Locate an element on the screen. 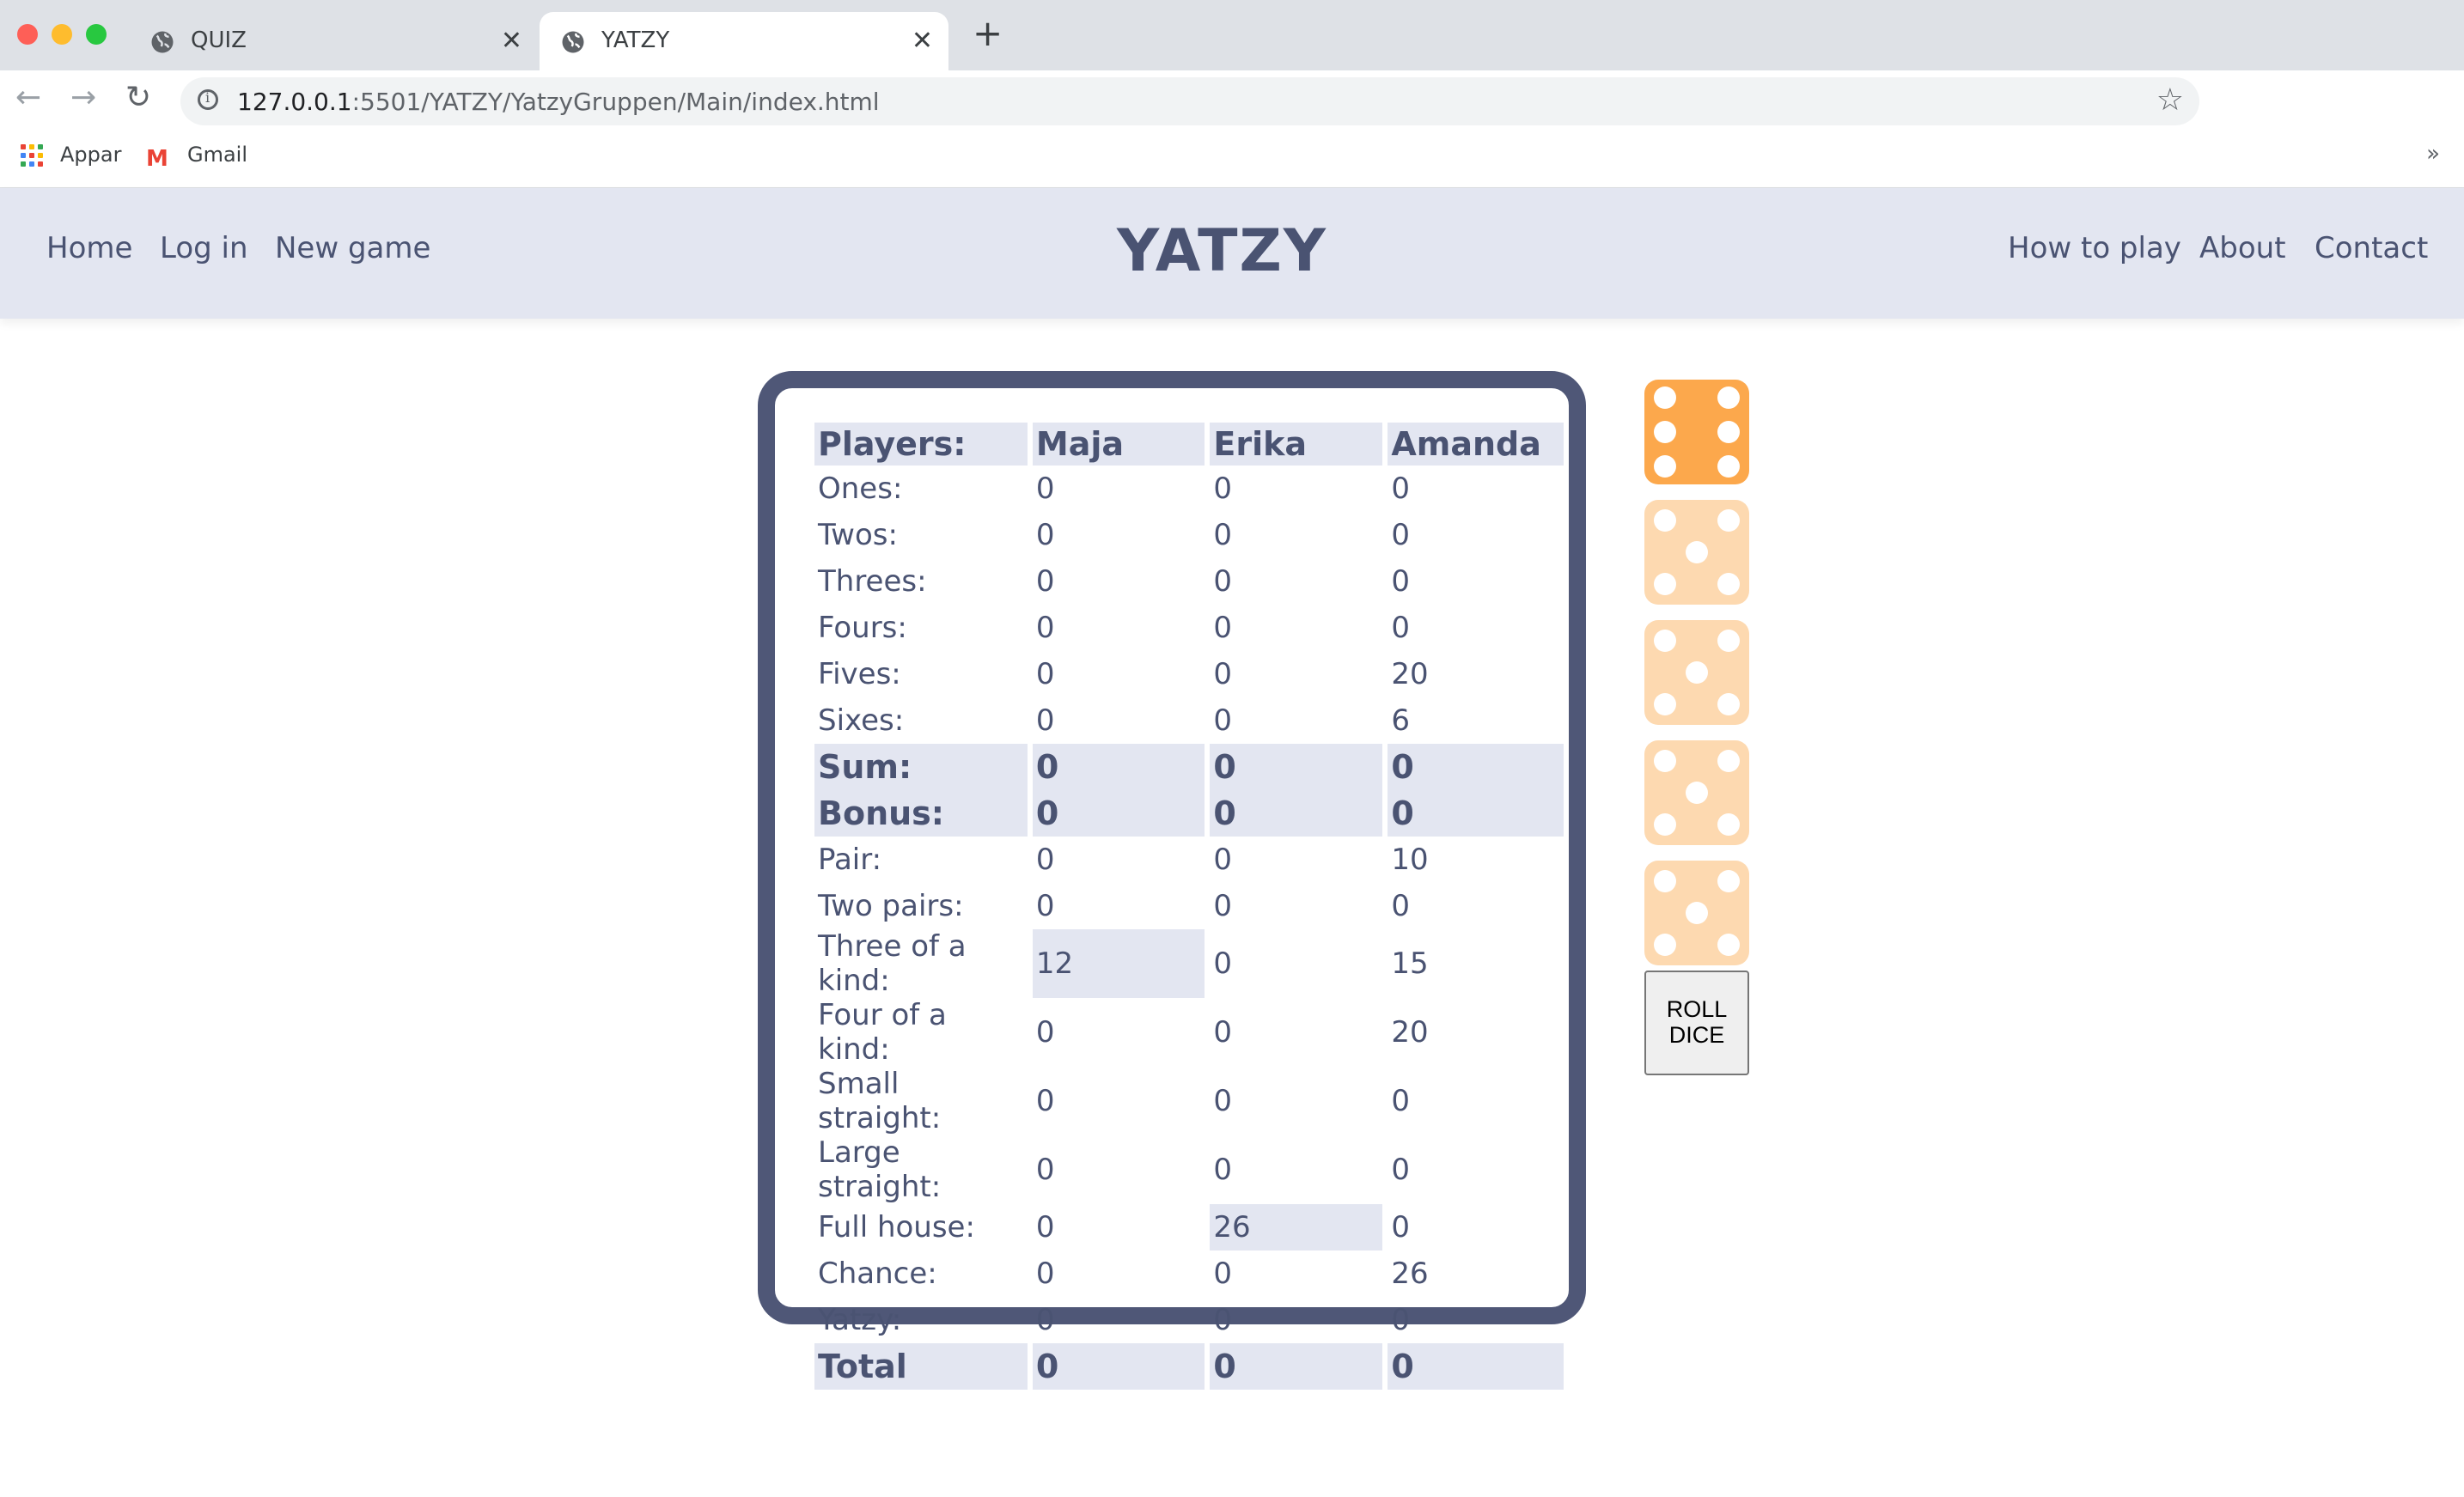 Image resolution: width=2464 pixels, height=1497 pixels. back-arrow-icon: ← is located at coordinates (28, 97).